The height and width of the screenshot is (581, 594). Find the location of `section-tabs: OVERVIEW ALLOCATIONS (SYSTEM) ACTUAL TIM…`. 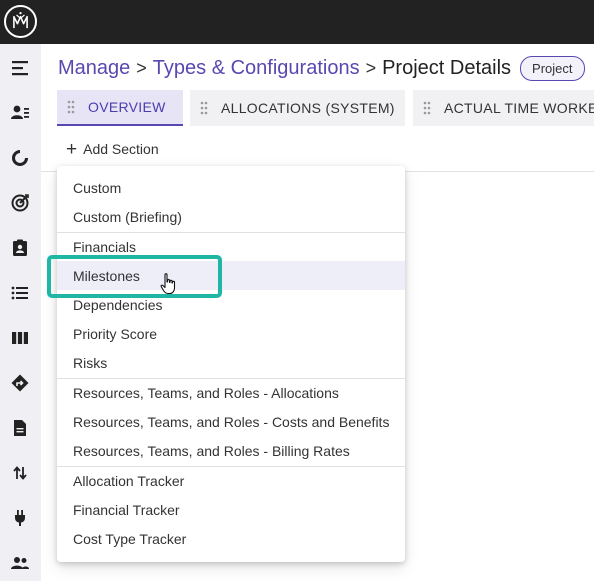

section-tabs: OVERVIEW ALLOCATIONS (SYSTEM) ACTUAL TIM… is located at coordinates (325, 107).